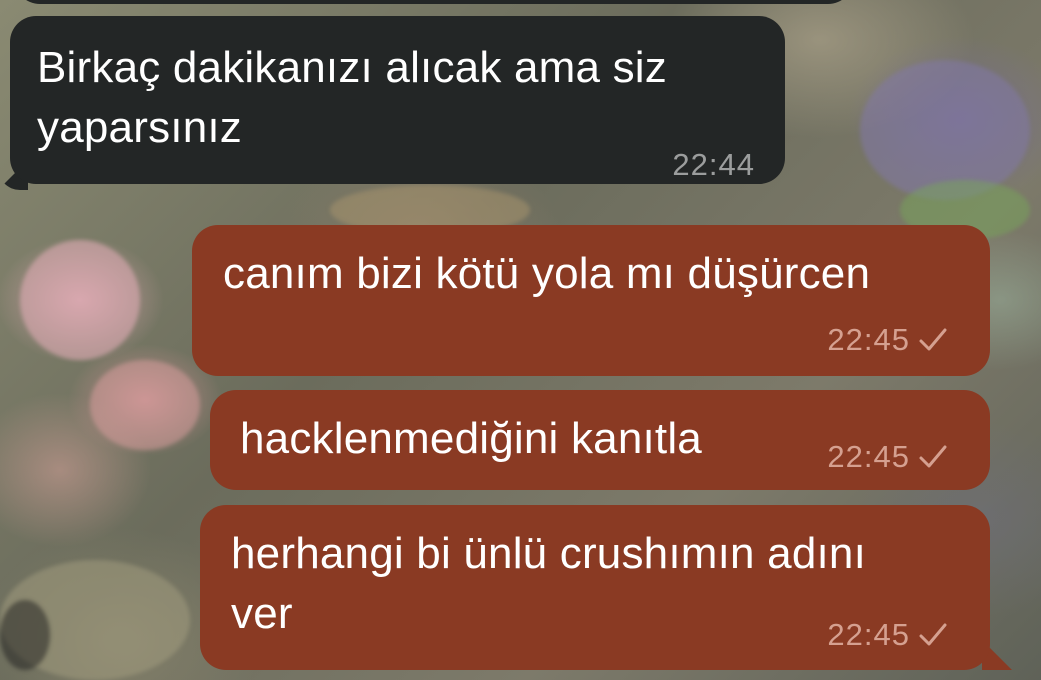  I want to click on message-time: 22:44, so click(713, 164).